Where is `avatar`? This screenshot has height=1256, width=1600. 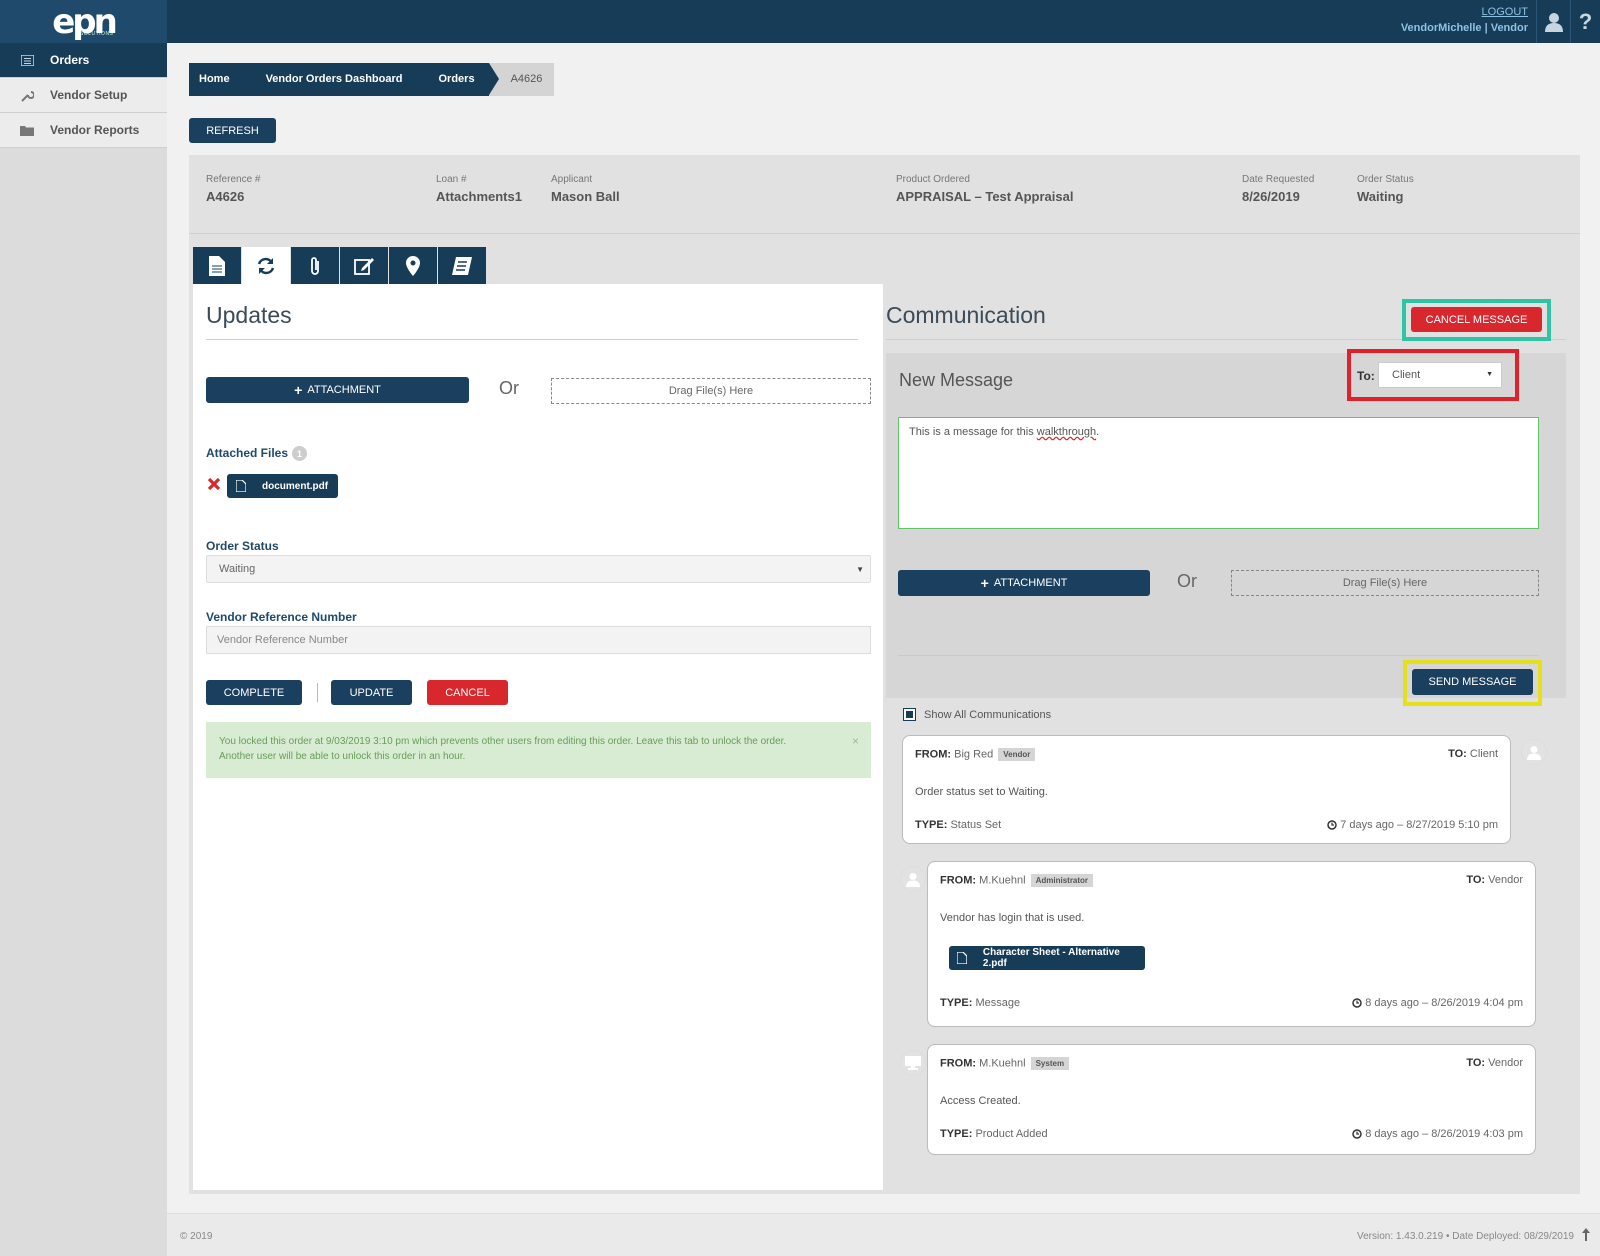 avatar is located at coordinates (1534, 752).